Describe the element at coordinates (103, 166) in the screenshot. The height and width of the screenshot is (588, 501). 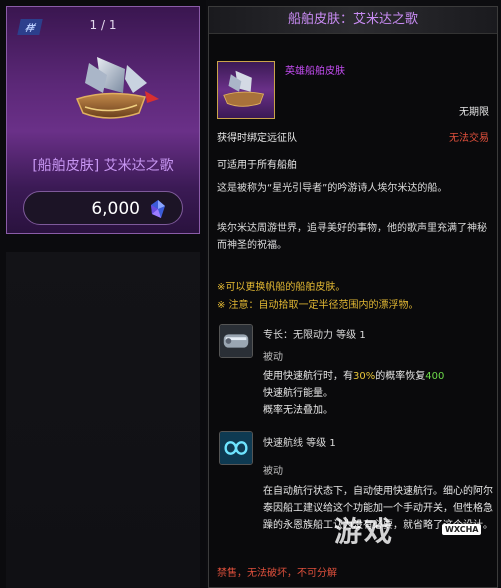
I see `item-name: [船舶皮肤] 艾米达之歌` at that location.